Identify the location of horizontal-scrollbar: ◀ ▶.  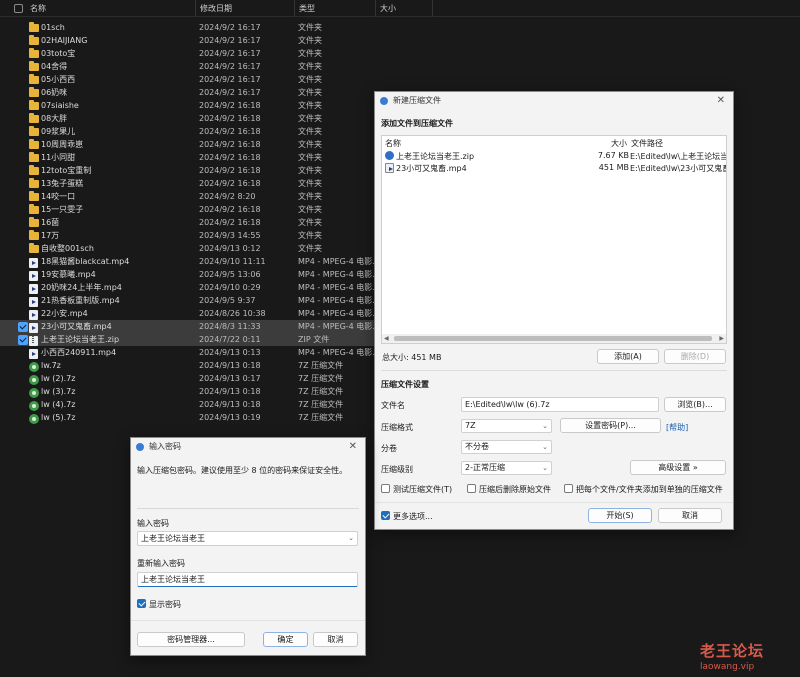
(554, 338).